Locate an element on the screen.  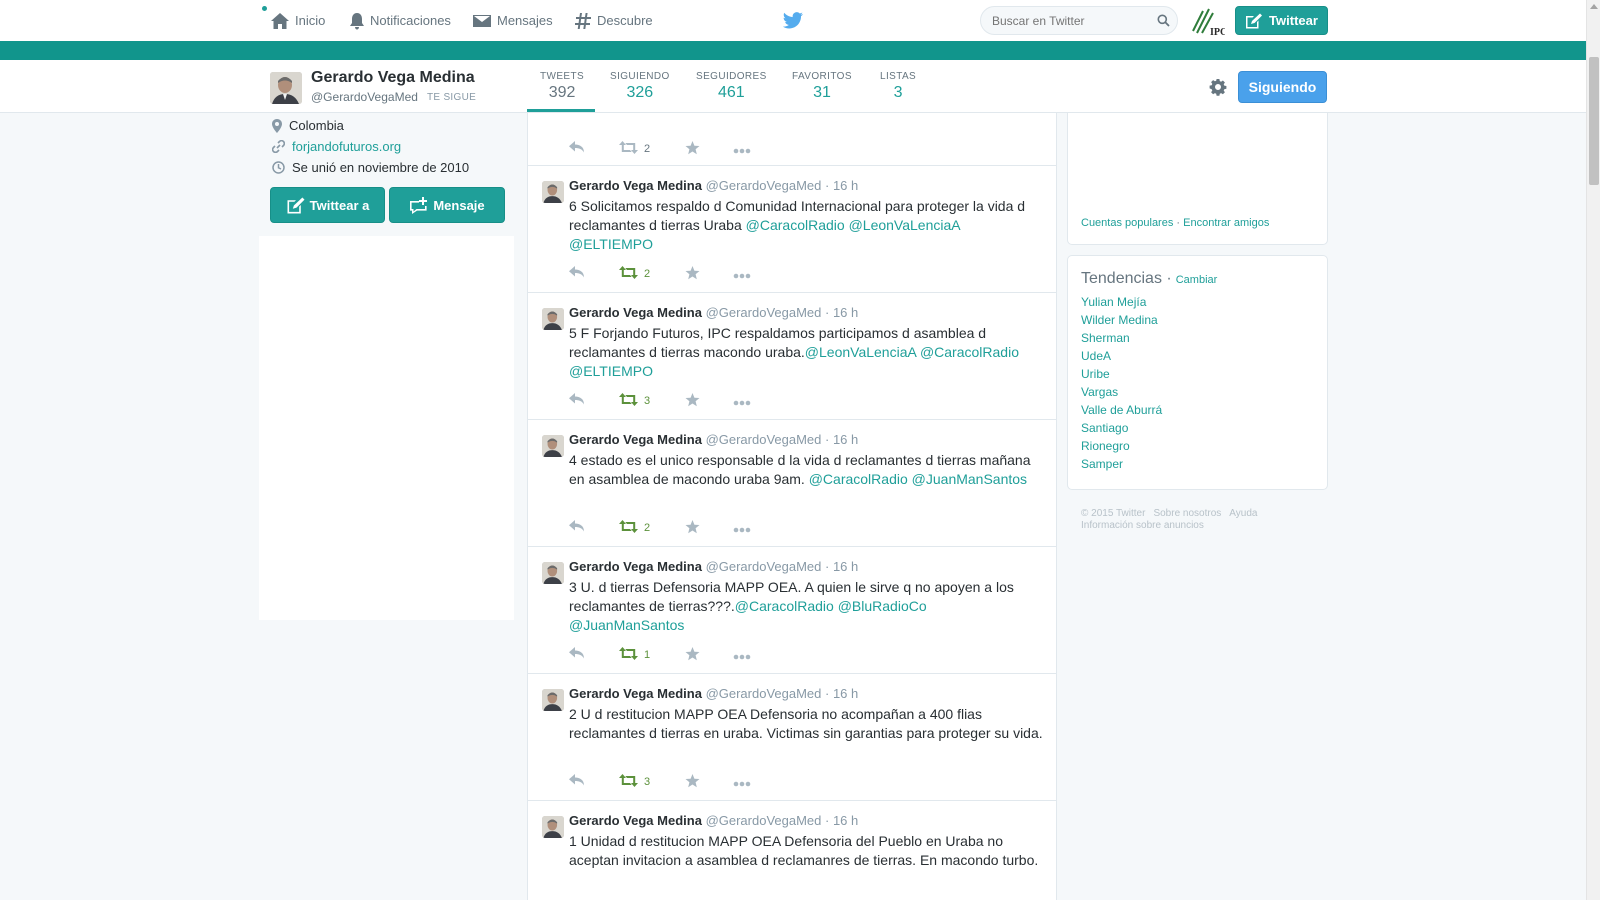
find-friends-link: Encontrar amigos is located at coordinates (1226, 223).